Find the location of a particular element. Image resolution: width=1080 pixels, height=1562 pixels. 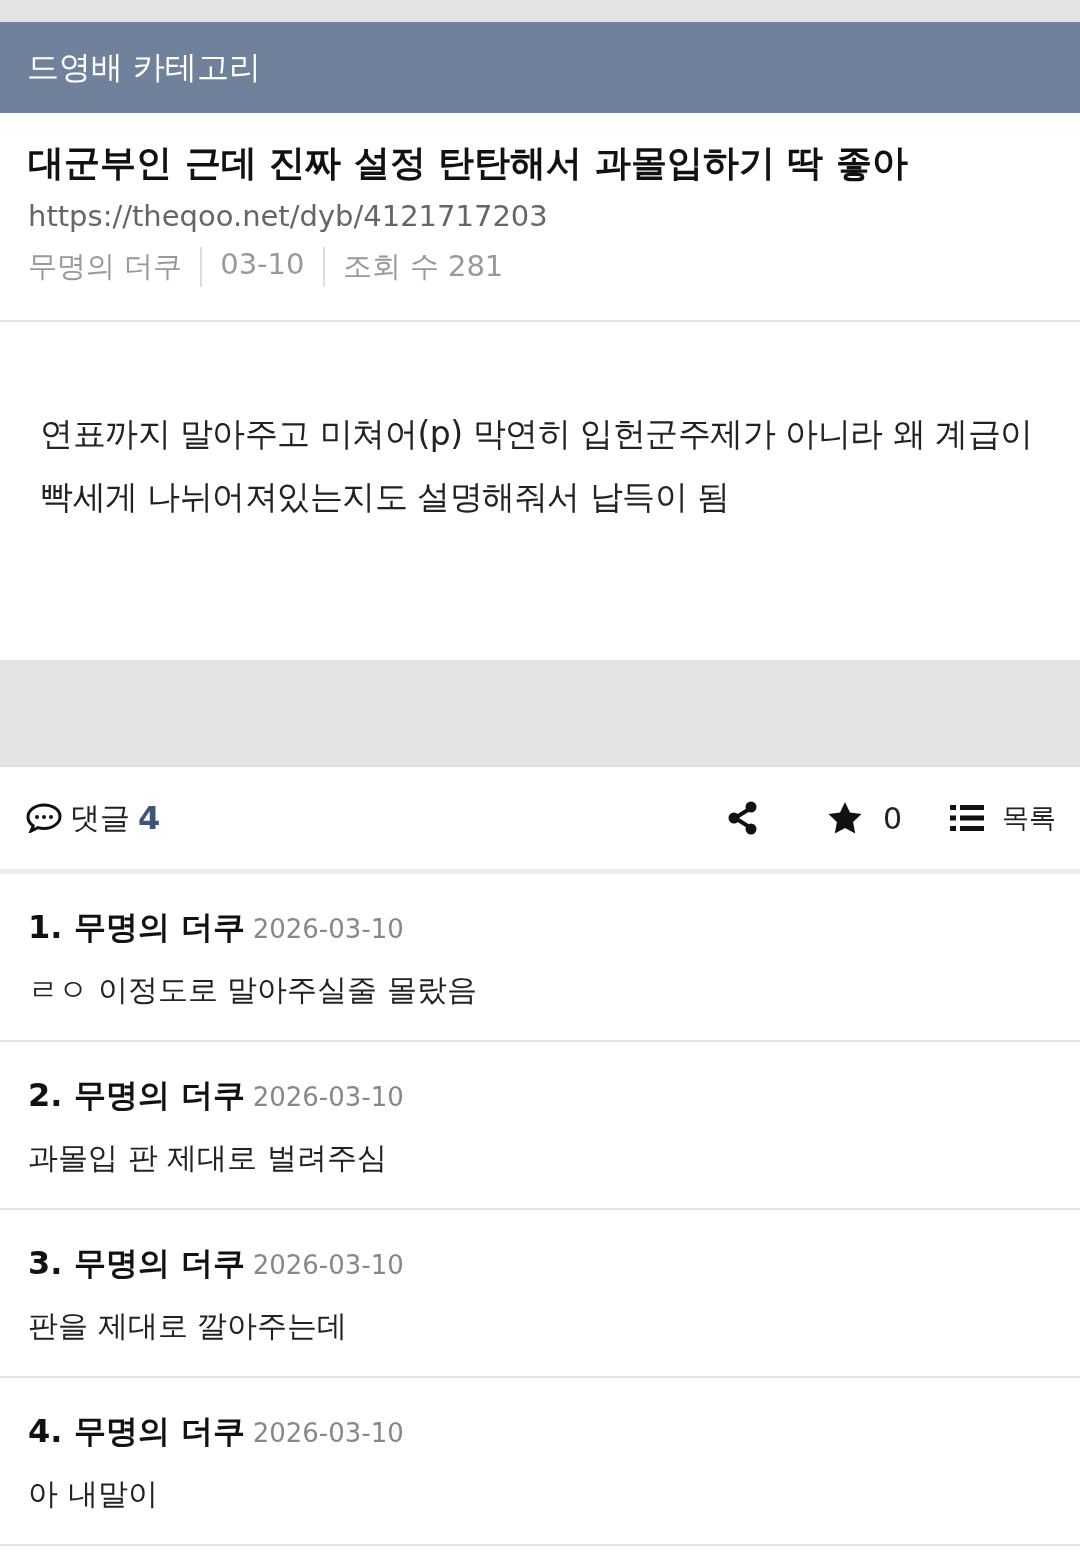

post-url: https://theqoo.net/dyb/4121717203 is located at coordinates (540, 216).